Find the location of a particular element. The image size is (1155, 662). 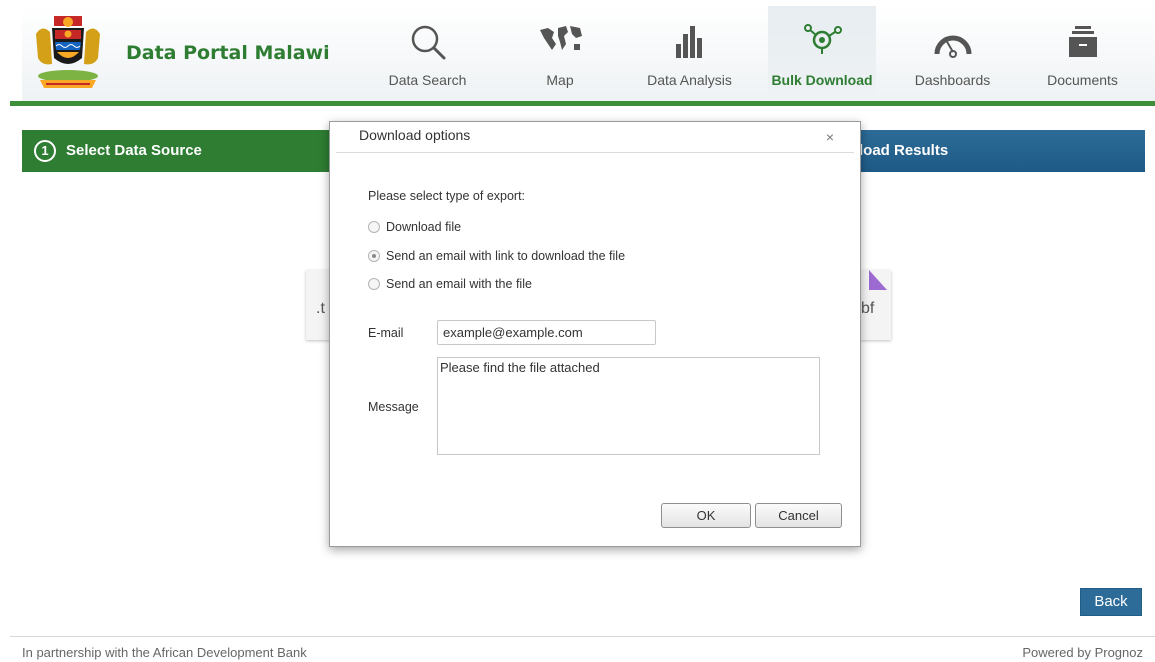

message-label: Message is located at coordinates (393, 407).